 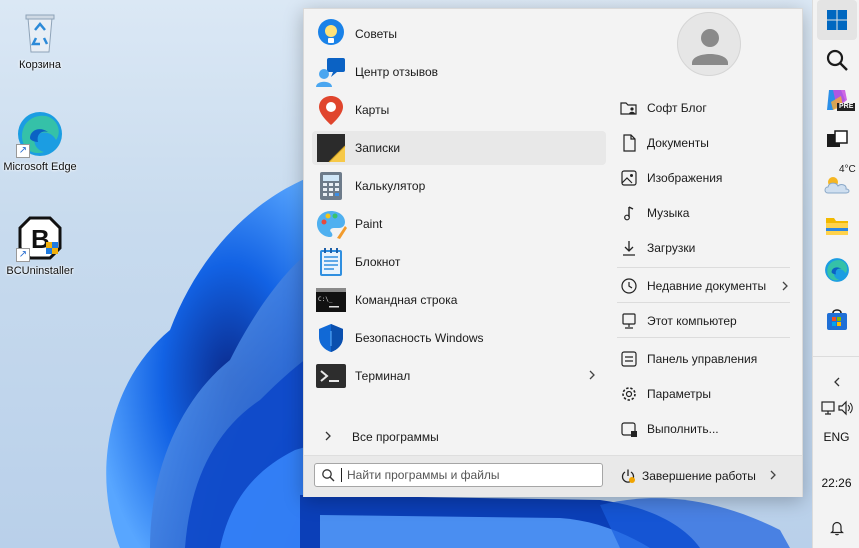 I want to click on right-item-music: Музыка, so click(x=705, y=213).